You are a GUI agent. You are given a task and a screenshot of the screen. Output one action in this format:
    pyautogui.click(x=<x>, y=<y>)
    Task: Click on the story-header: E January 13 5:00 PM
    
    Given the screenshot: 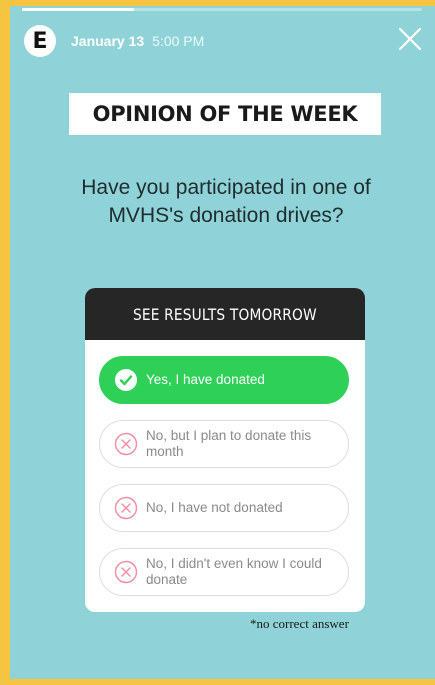 What is the action you would take?
    pyautogui.click(x=224, y=41)
    